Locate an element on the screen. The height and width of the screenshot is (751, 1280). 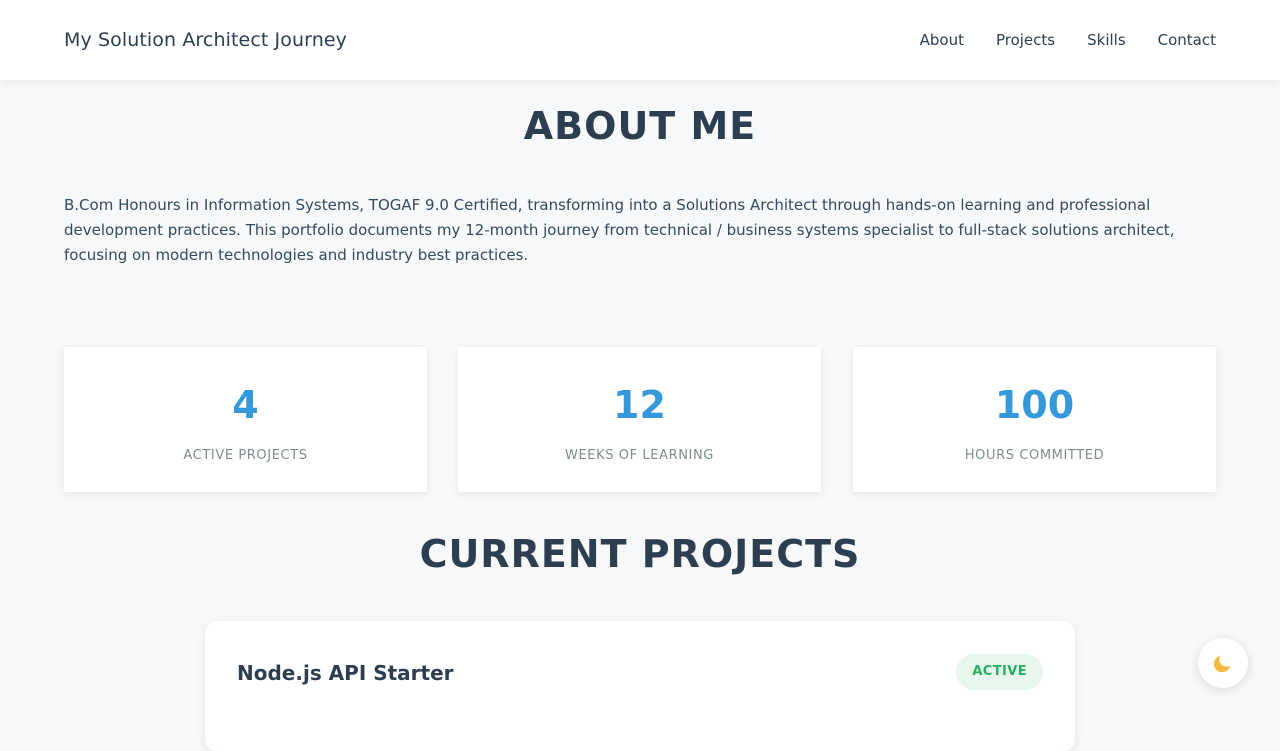
projects-heading: CURRENT PROJECTS is located at coordinates (640, 554).